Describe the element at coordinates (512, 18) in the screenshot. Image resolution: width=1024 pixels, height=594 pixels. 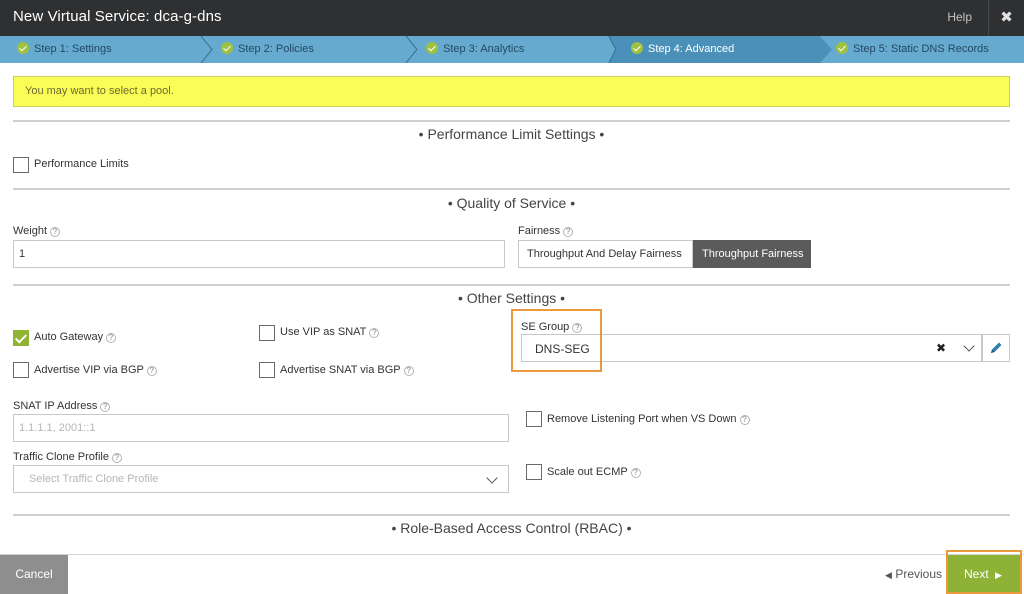
I see `title-bar: New Virtual Service: dca-g-dns Help ✖` at that location.